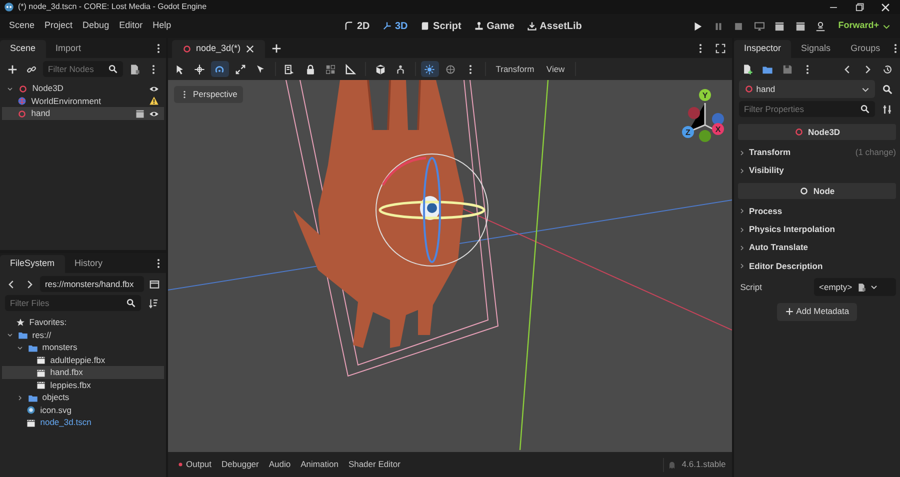 The height and width of the screenshot is (477, 900). What do you see at coordinates (817, 311) in the screenshot?
I see `add-metadata-button: Add Metadata` at bounding box center [817, 311].